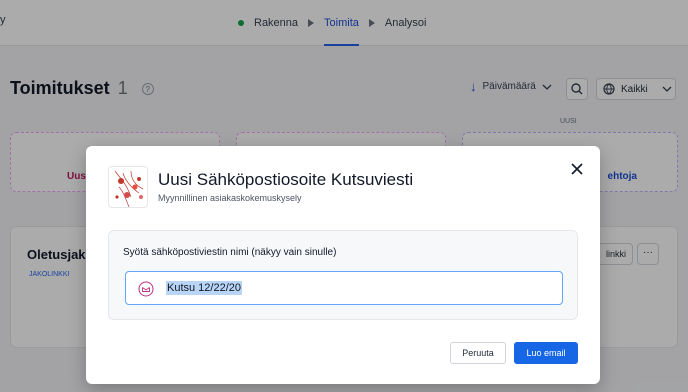 The image size is (688, 392). I want to click on envelope-icon, so click(146, 289).